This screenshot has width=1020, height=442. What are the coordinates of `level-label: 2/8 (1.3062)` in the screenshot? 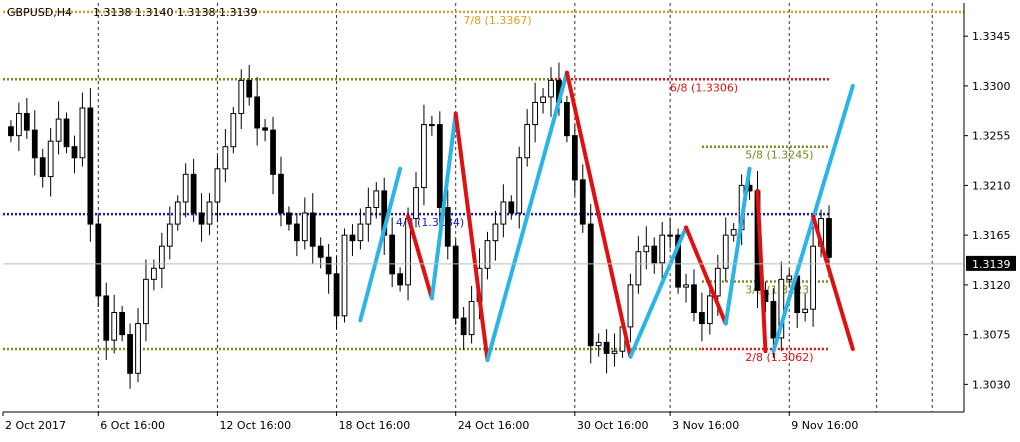 It's located at (779, 357).